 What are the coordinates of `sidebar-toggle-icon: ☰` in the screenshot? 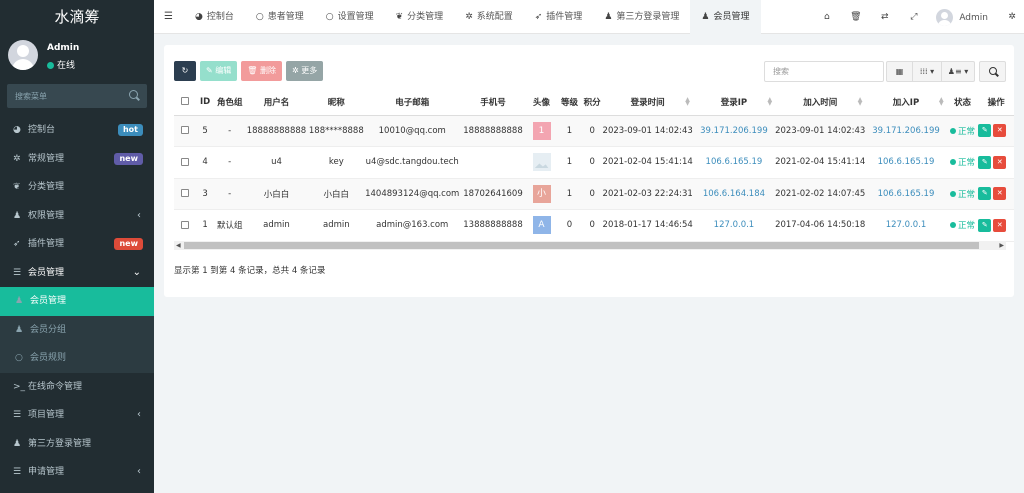 It's located at (168, 16).